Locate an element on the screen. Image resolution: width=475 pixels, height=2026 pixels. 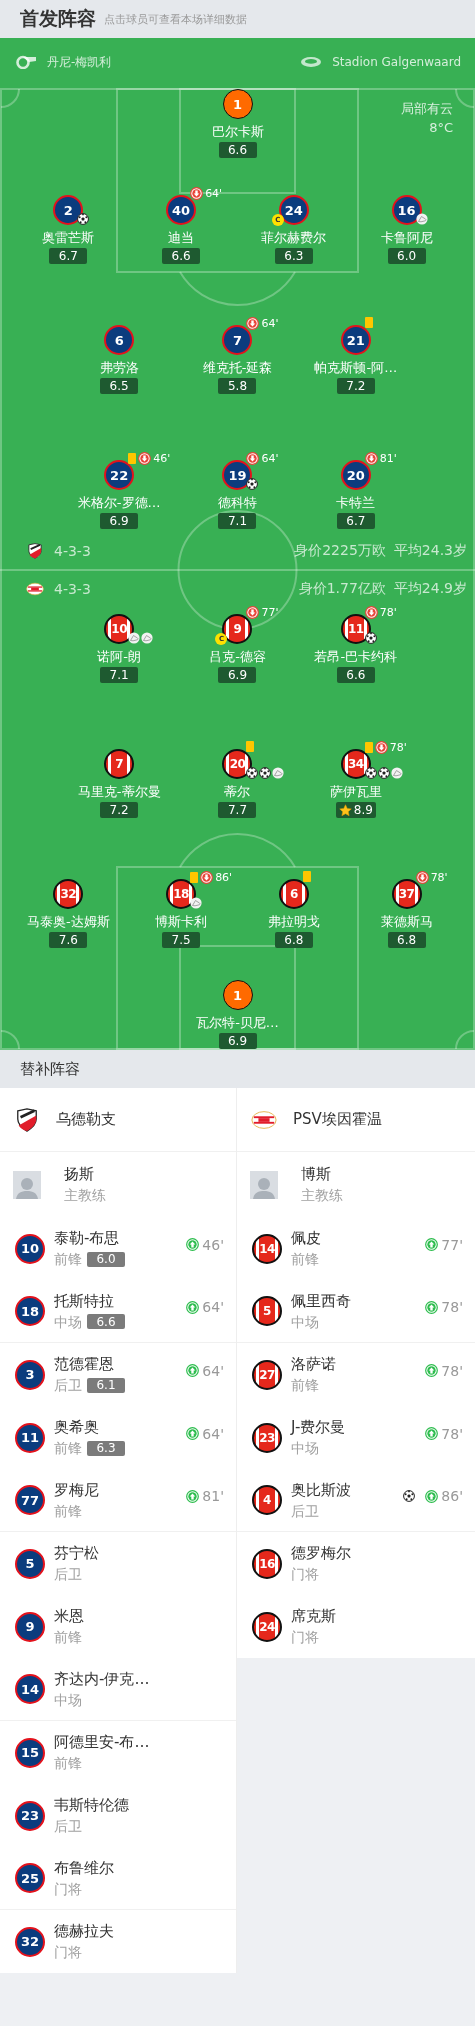
player-name: 莱德斯马 is located at coordinates (406, 922).